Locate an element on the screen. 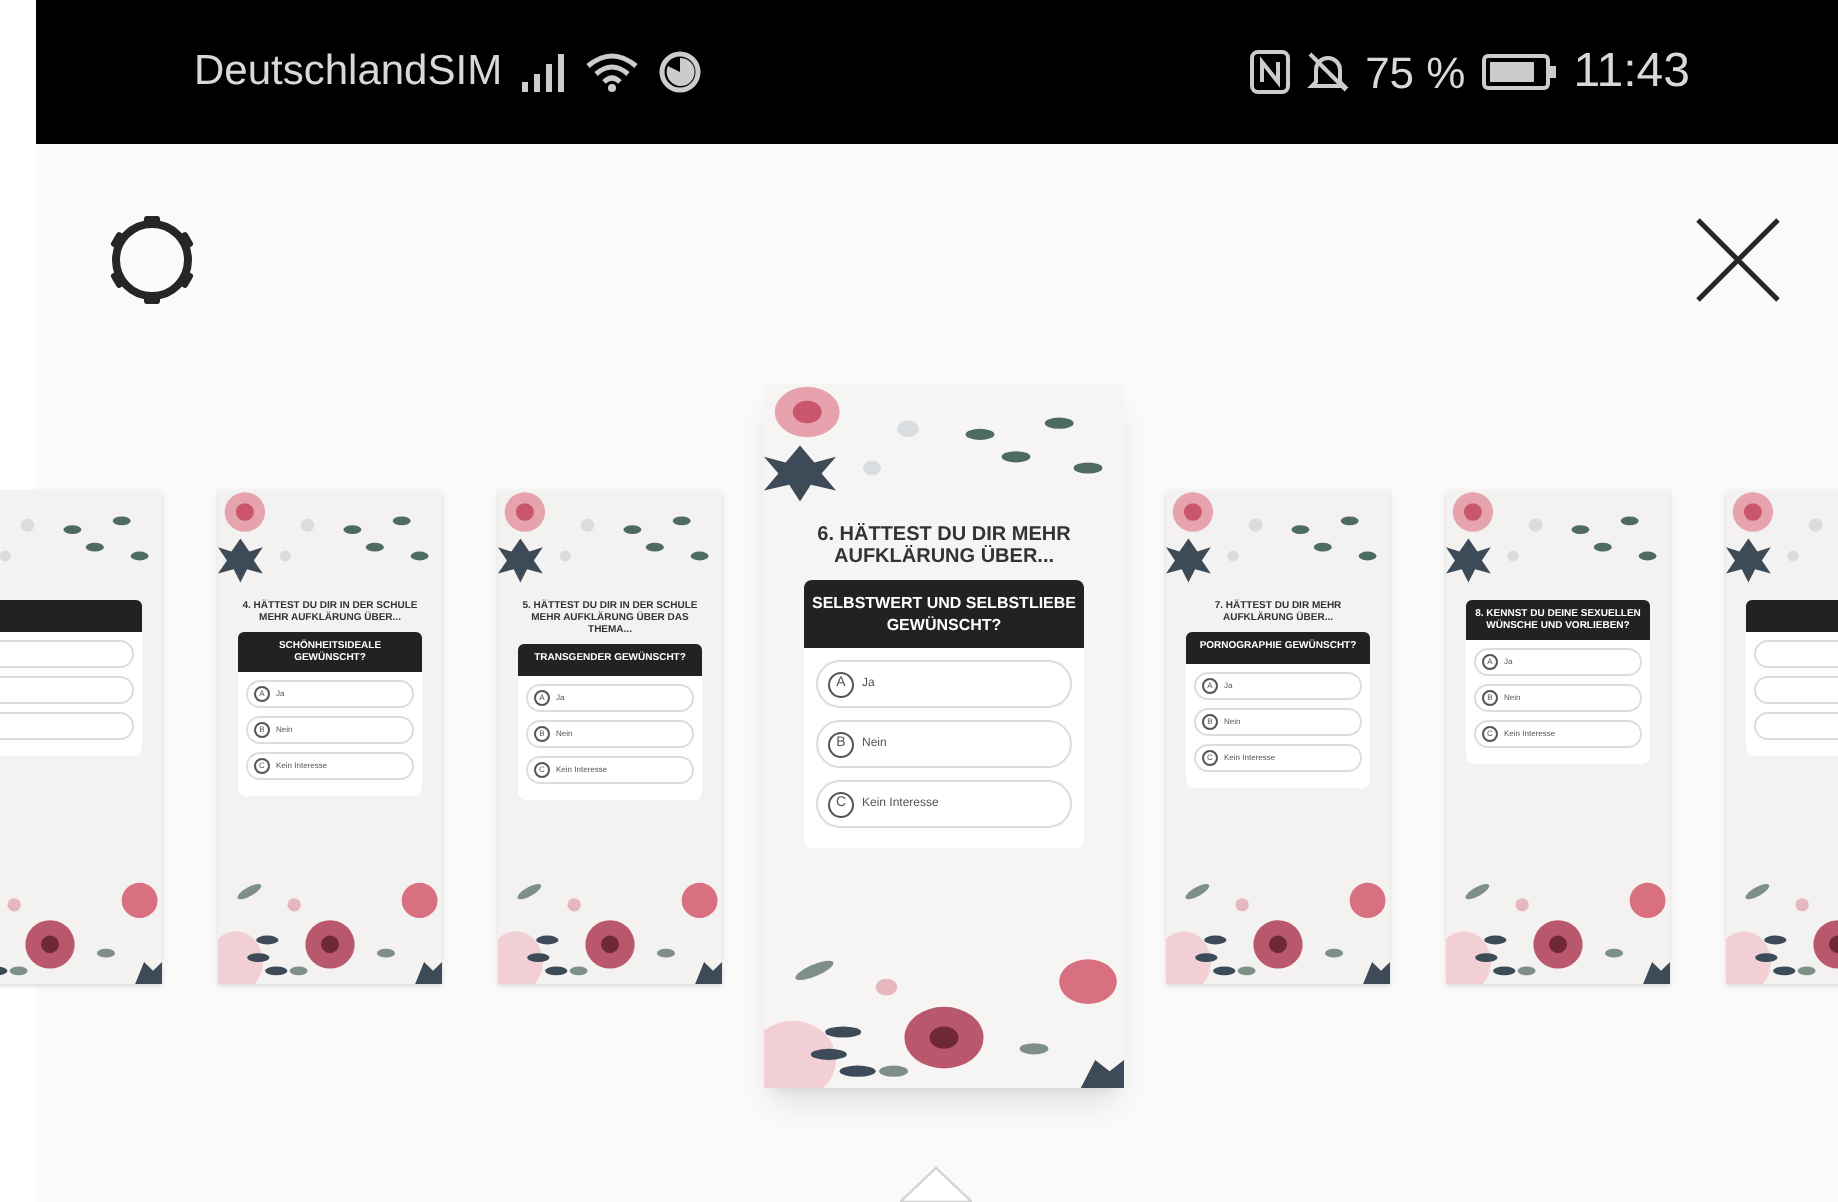 The width and height of the screenshot is (1838, 1202). signal-icon is located at coordinates (544, 72).